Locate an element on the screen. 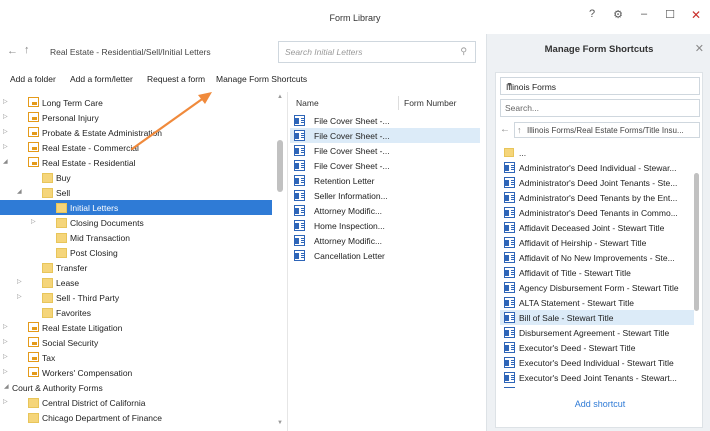 The width and height of the screenshot is (710, 431). up-arrow-icon: ↑ is located at coordinates (31, 50).